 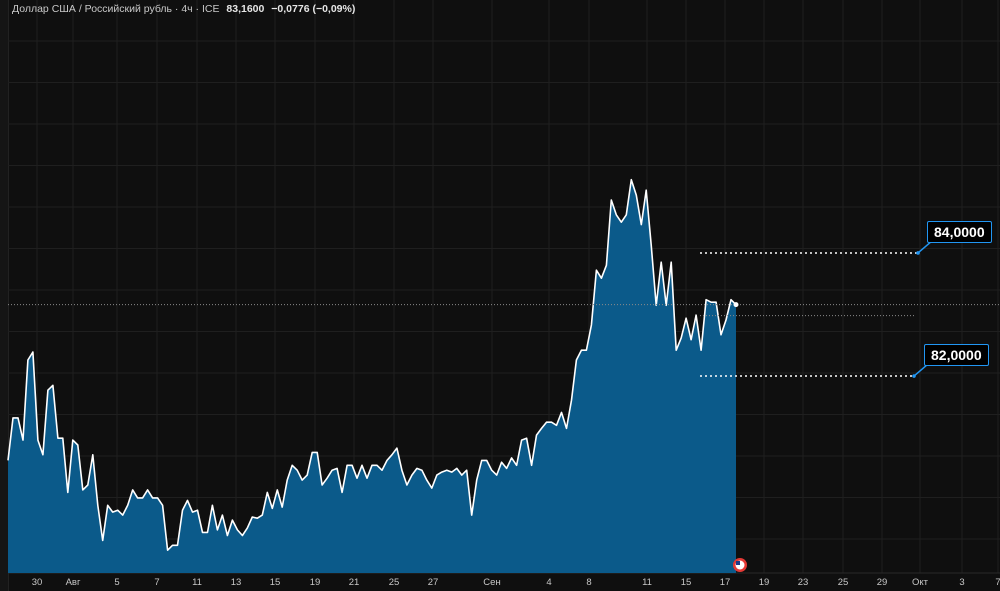 What do you see at coordinates (313, 9) in the screenshot?
I see `price-change: −0,0776 (−0,09%)` at bounding box center [313, 9].